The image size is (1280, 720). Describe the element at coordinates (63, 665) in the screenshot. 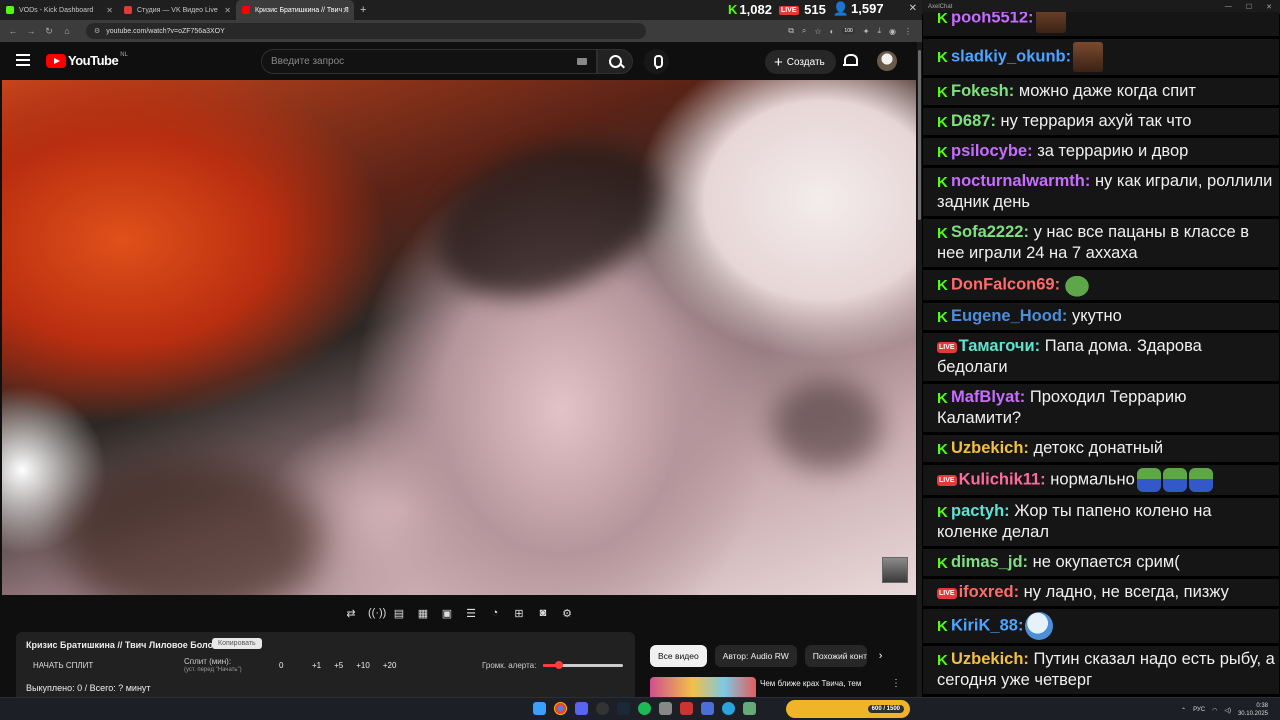

I see `start-split-button: НАЧАТЬ СПЛИТ` at that location.